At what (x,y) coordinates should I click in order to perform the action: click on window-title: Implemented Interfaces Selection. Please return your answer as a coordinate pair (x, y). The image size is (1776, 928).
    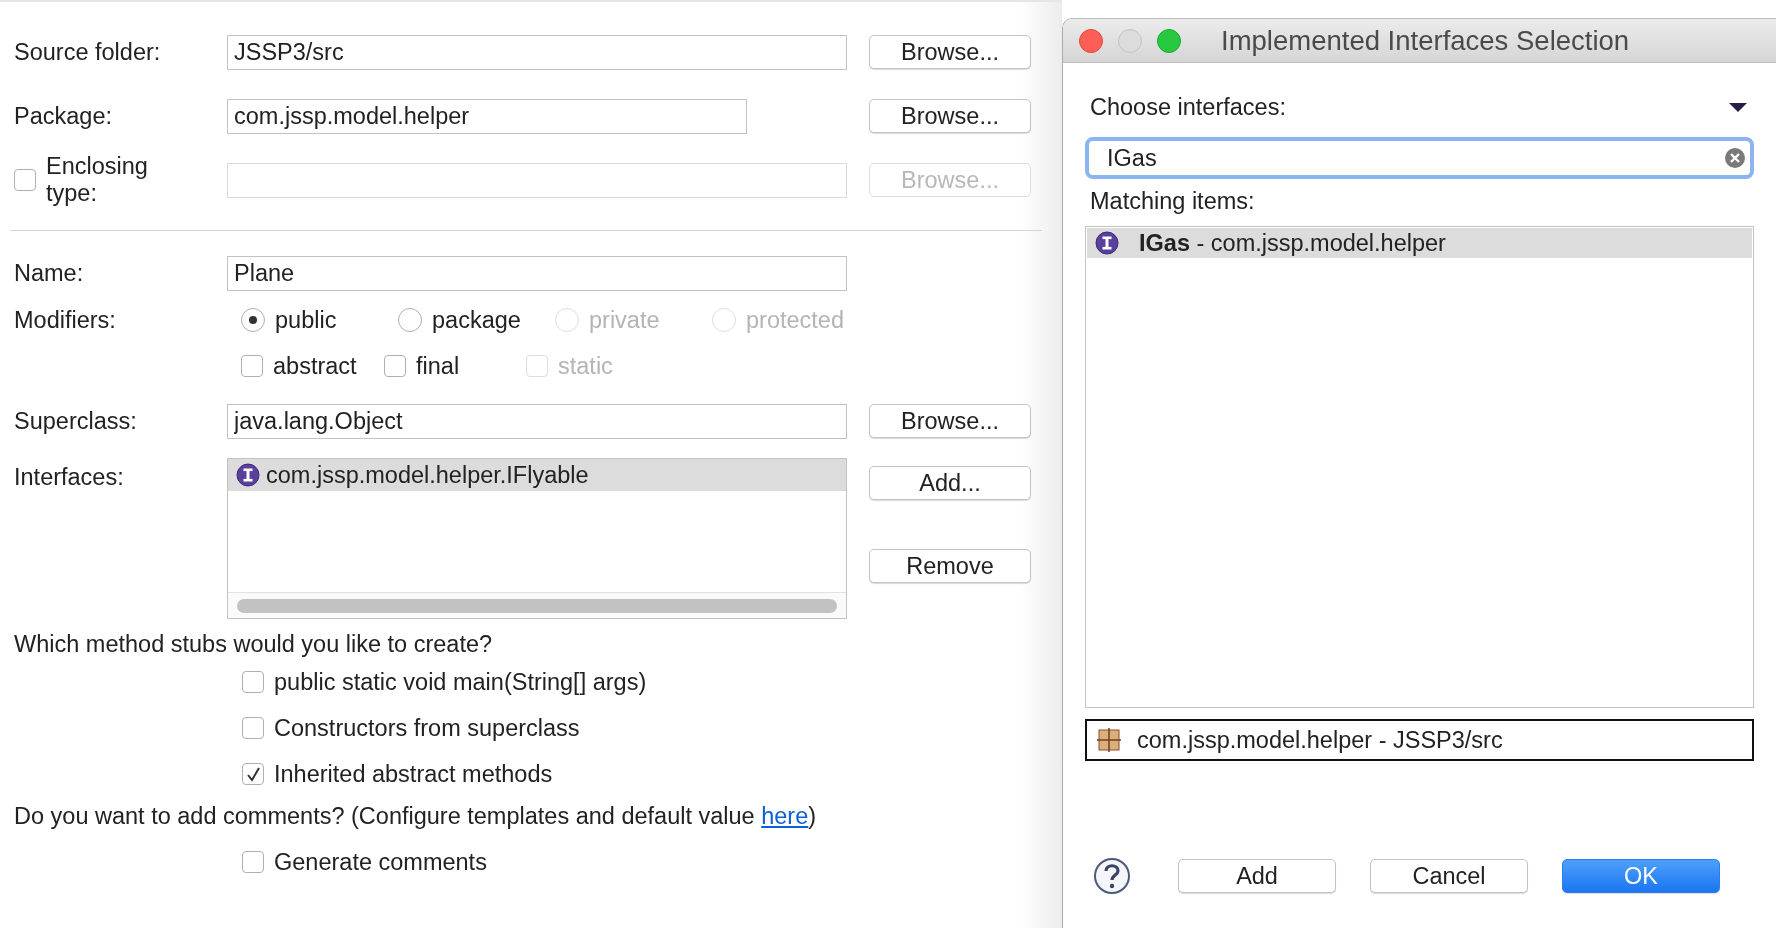
    Looking at the image, I should click on (1425, 40).